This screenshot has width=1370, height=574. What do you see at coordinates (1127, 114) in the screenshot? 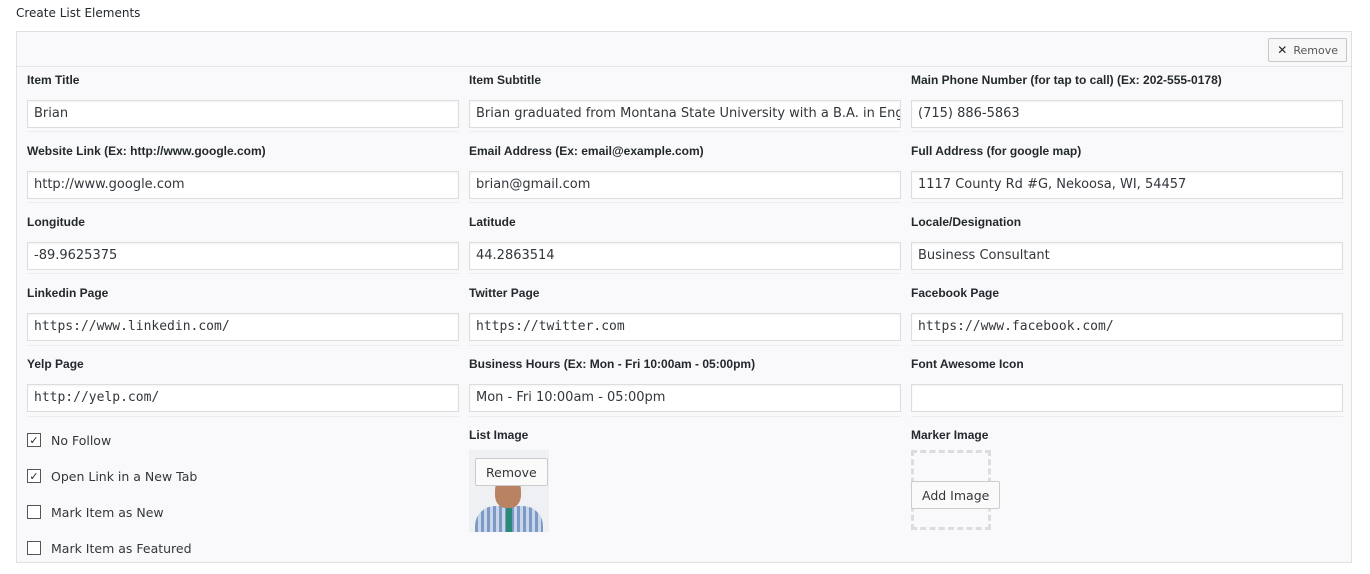
I see `main-phone-input: (715) 886-5863` at bounding box center [1127, 114].